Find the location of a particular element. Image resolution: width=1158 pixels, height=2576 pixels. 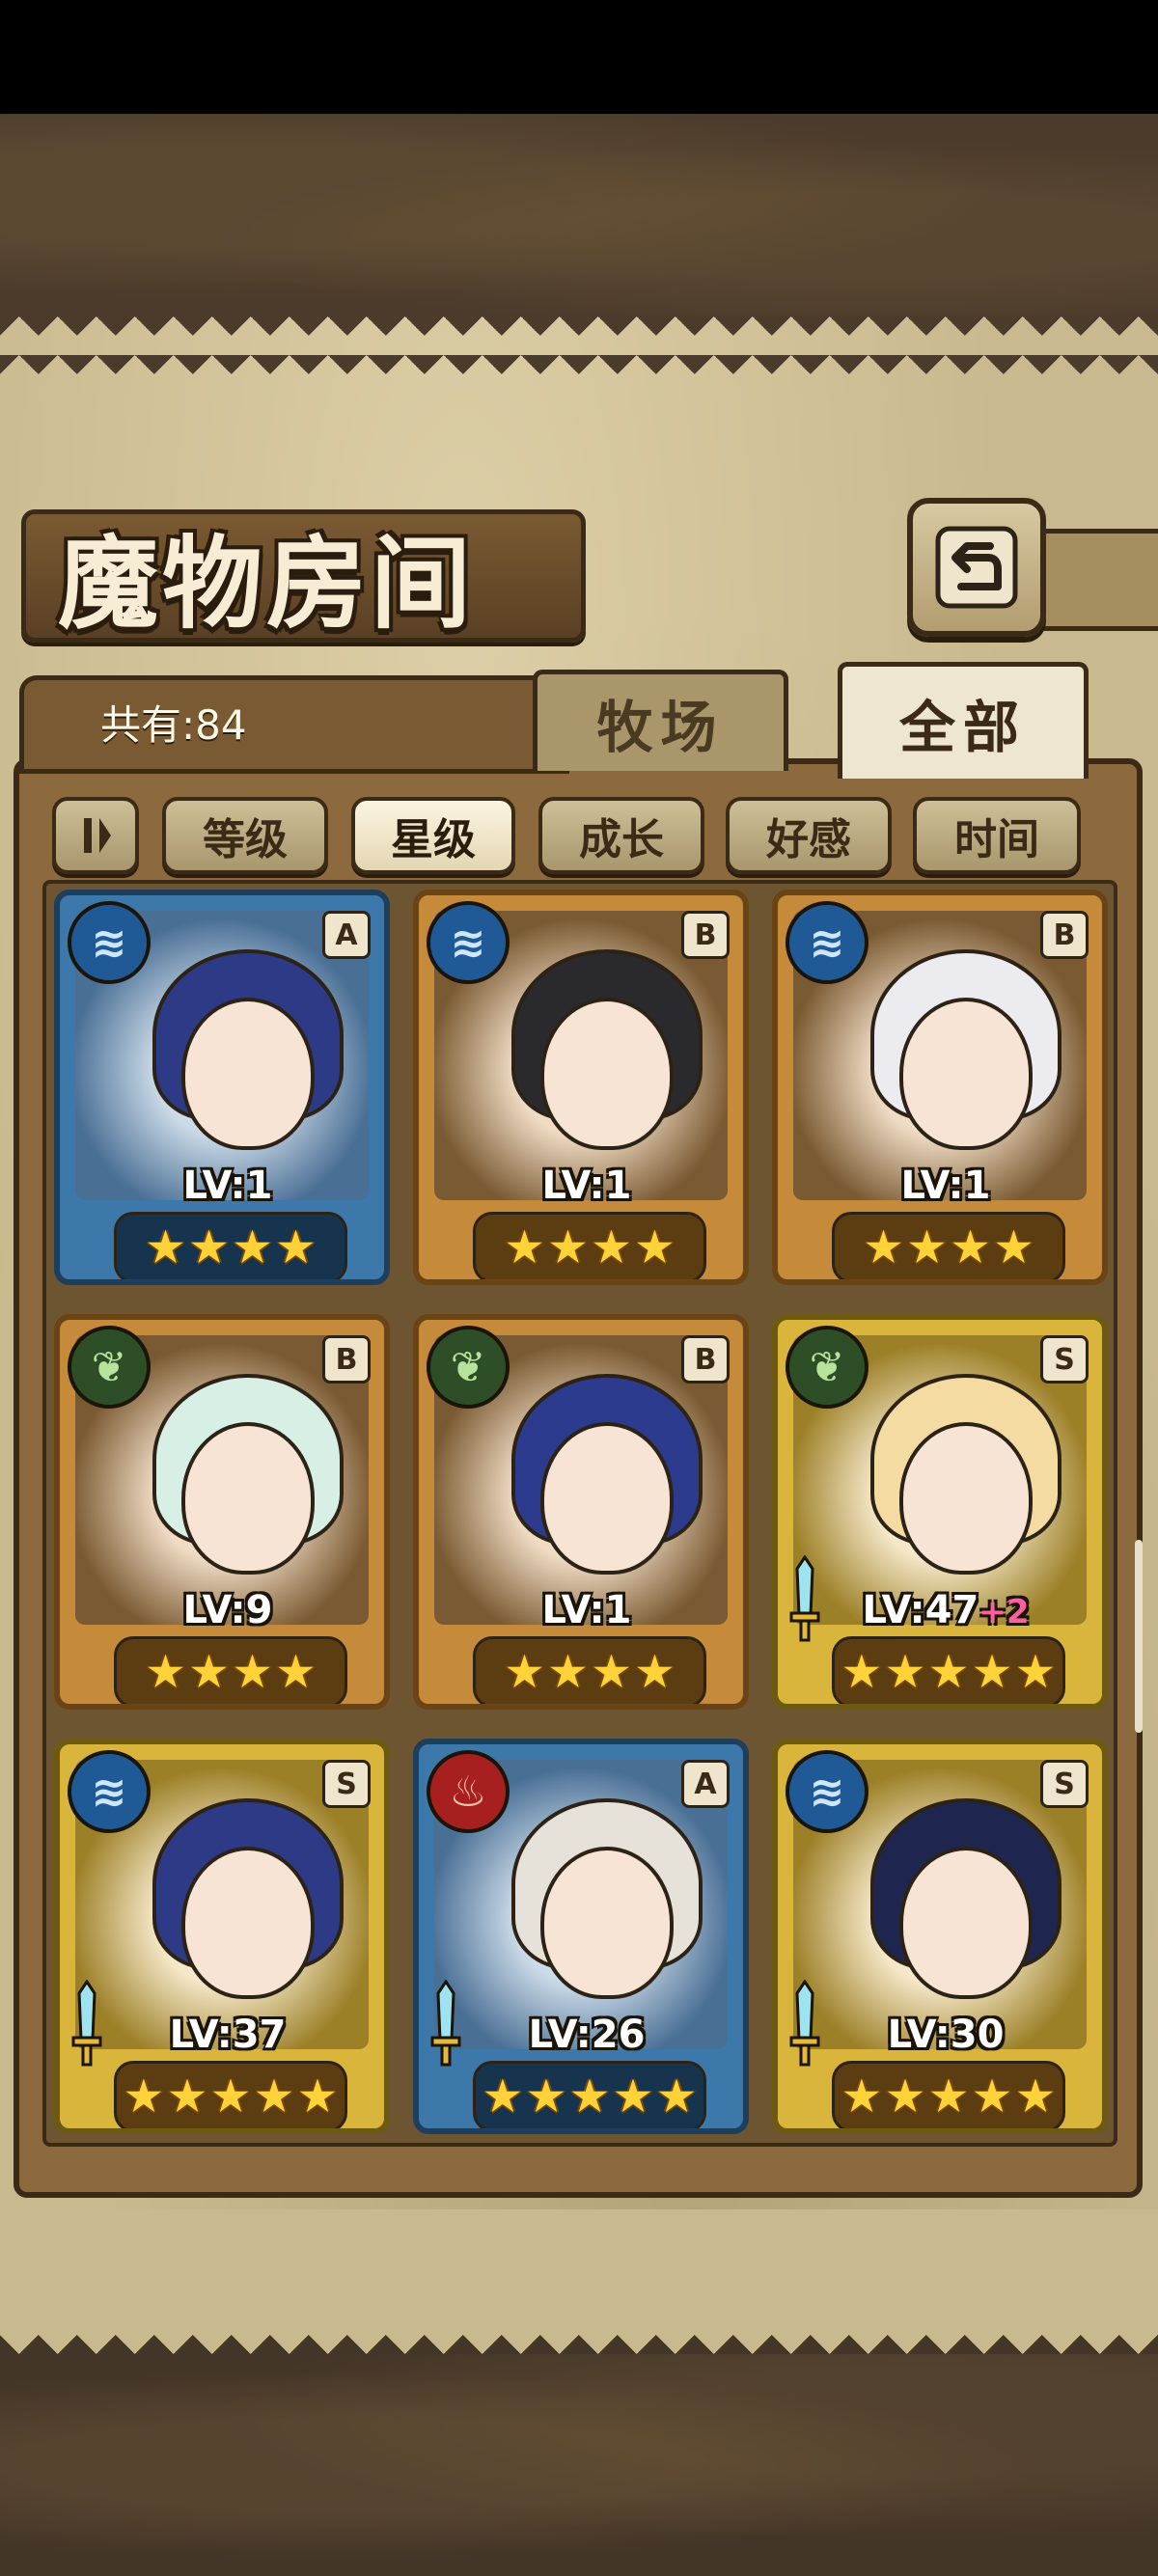

monster-card: ≋ S LV:30 ★ ★ ★ ★ ★ is located at coordinates (940, 1937).